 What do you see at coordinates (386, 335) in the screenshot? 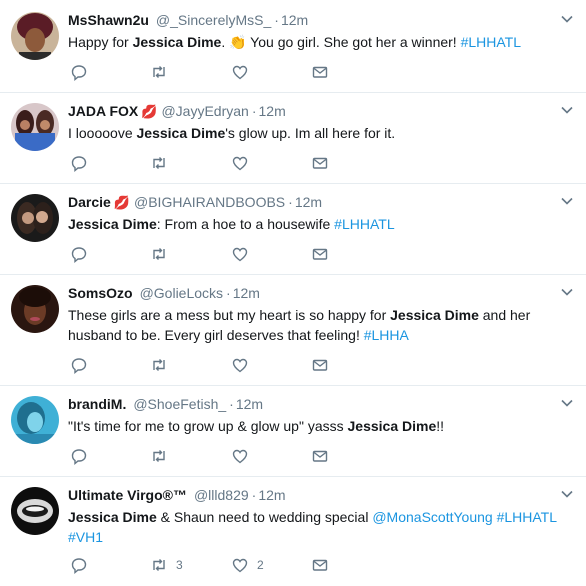
I see `hashtag-link: #LHHA` at bounding box center [386, 335].